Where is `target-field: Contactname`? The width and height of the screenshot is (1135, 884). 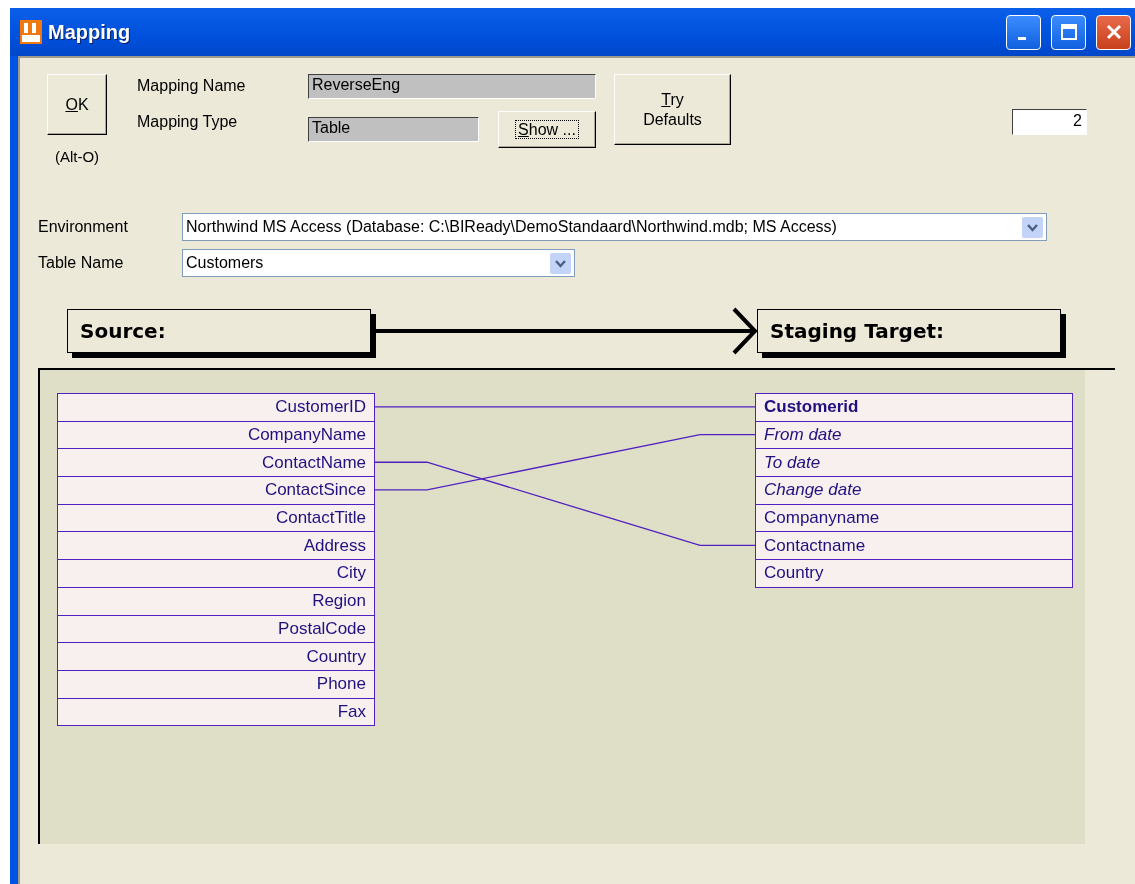
target-field: Contactname is located at coordinates (914, 546).